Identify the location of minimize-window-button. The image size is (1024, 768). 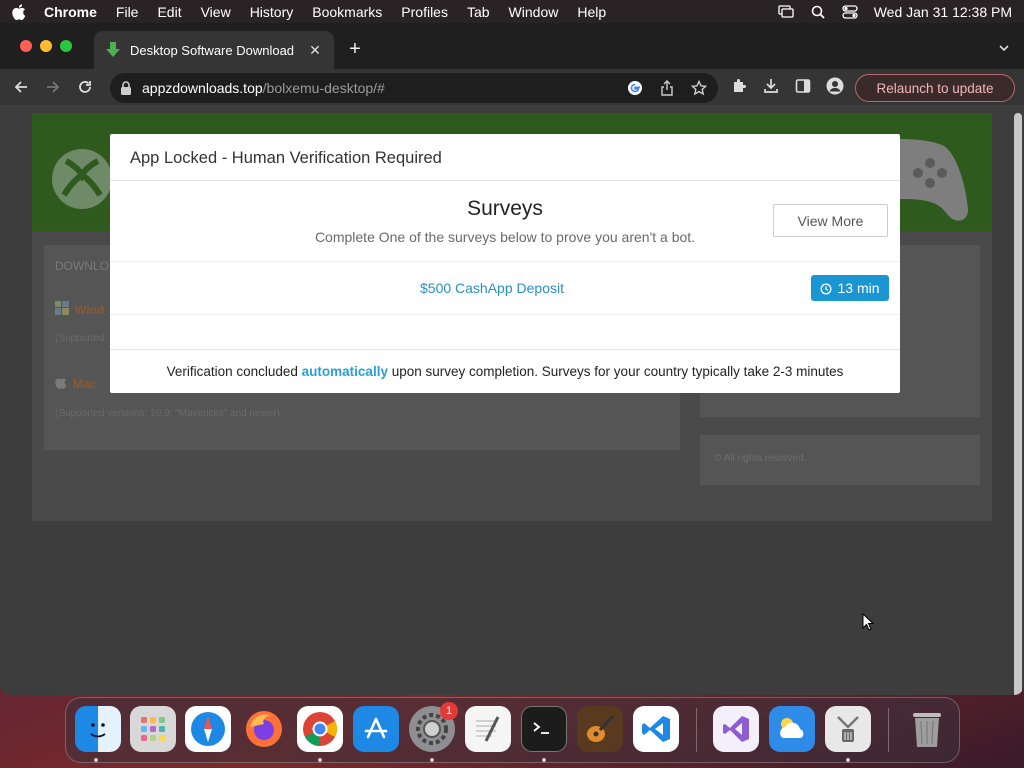
(46, 46).